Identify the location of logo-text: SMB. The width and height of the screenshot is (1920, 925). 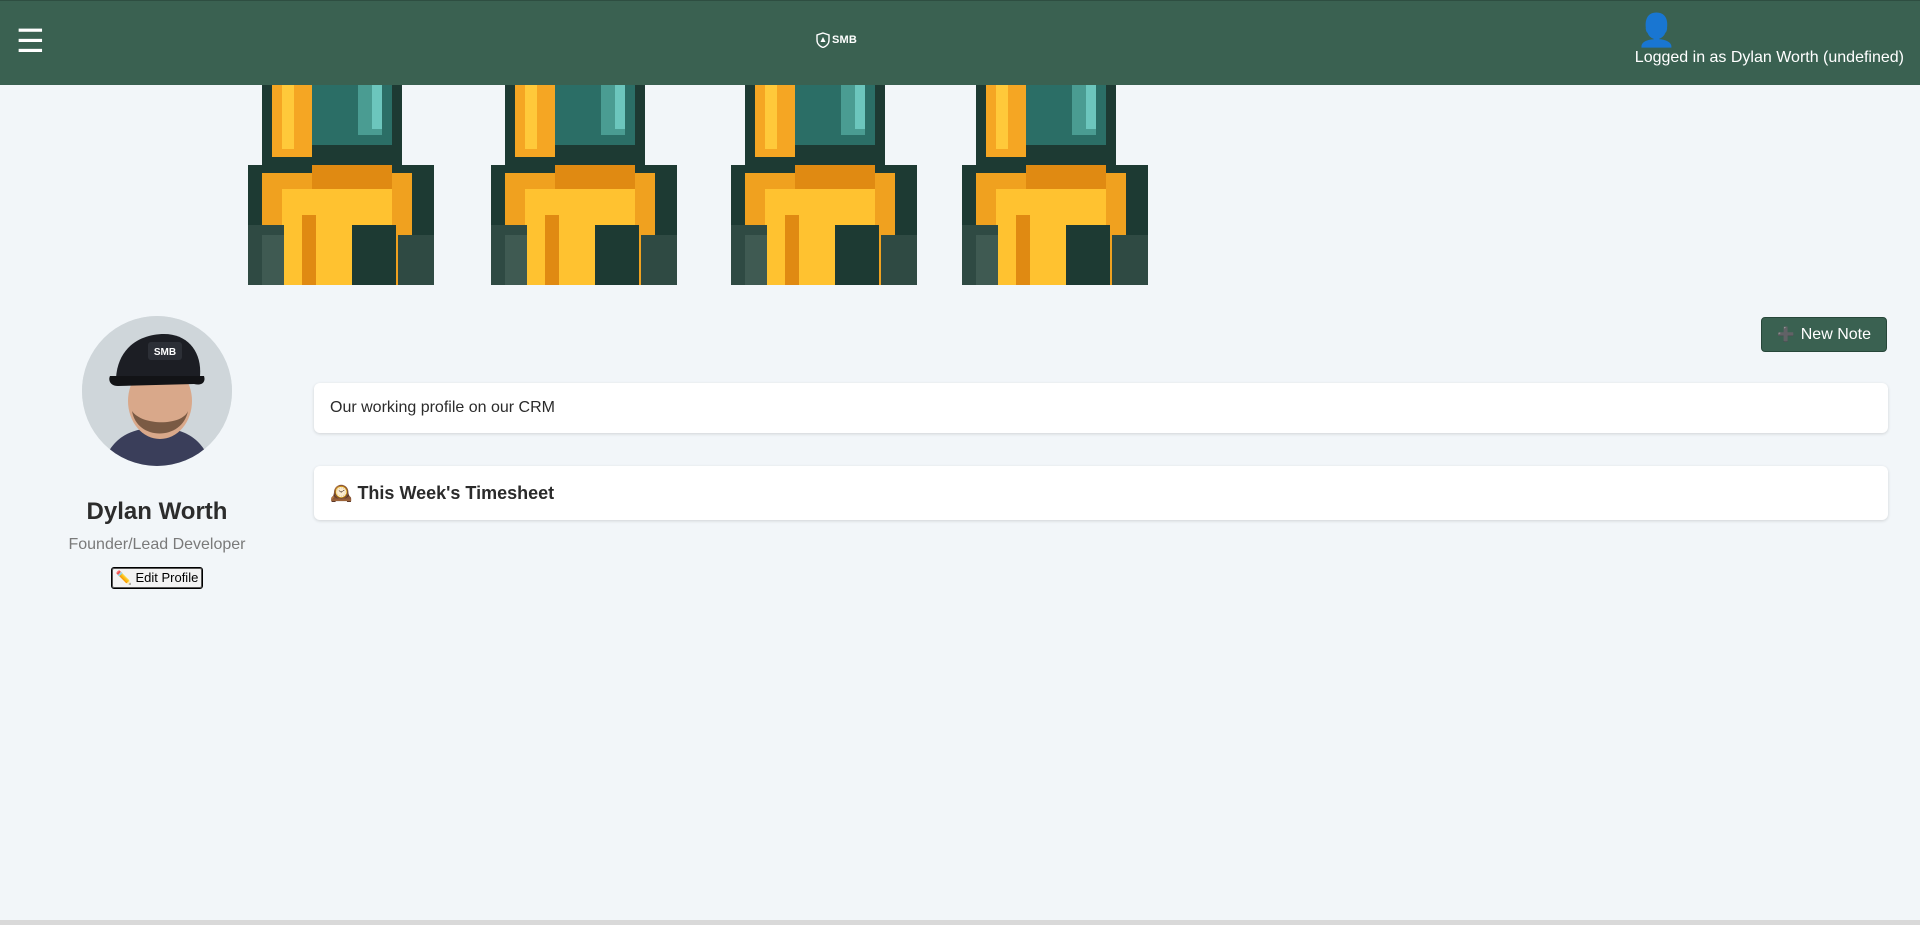
(845, 40).